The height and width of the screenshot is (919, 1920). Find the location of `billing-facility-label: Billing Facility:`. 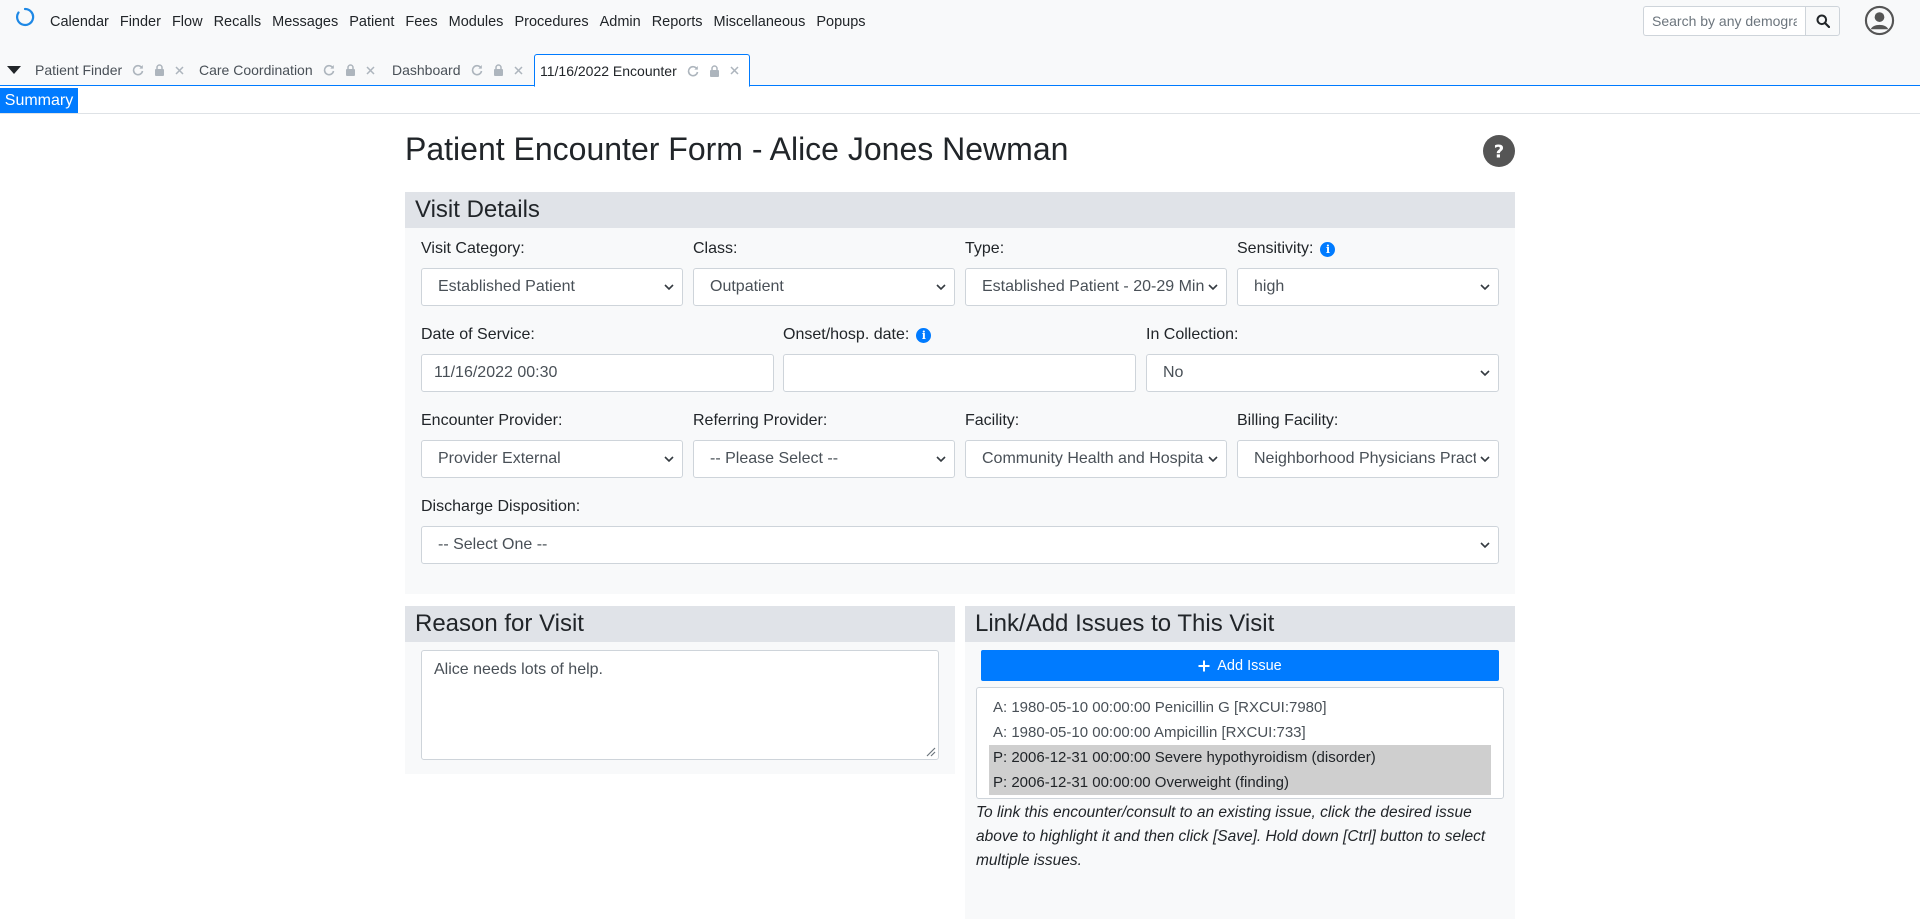

billing-facility-label: Billing Facility: is located at coordinates (1288, 420).